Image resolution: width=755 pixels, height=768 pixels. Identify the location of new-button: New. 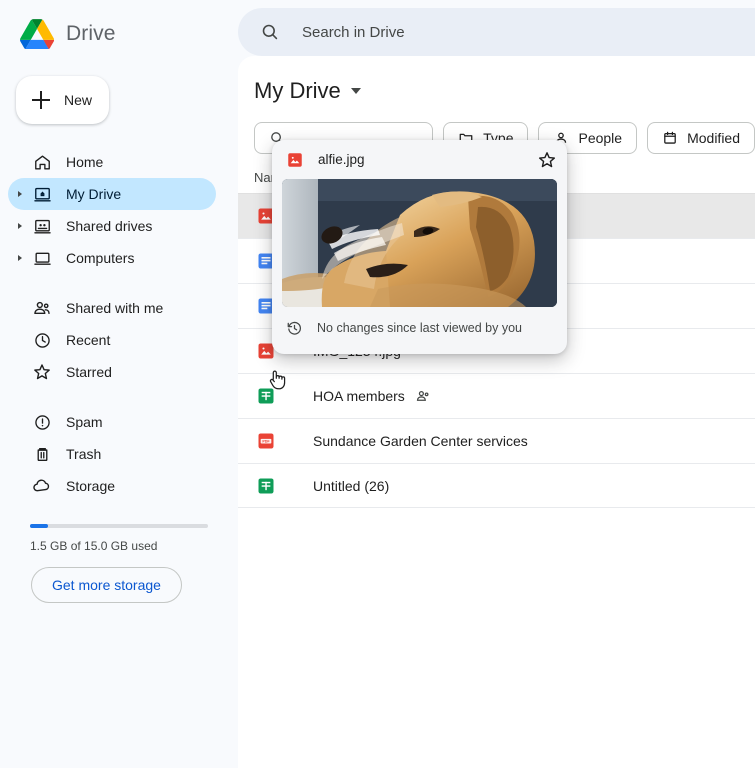
(62, 100).